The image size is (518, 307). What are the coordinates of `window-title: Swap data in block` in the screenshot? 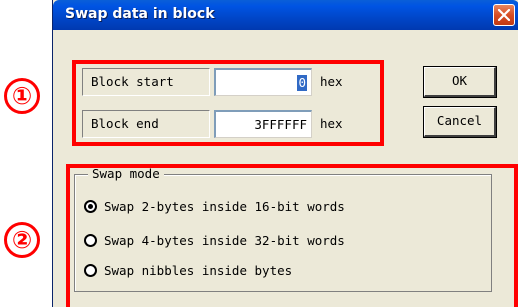 It's located at (140, 14).